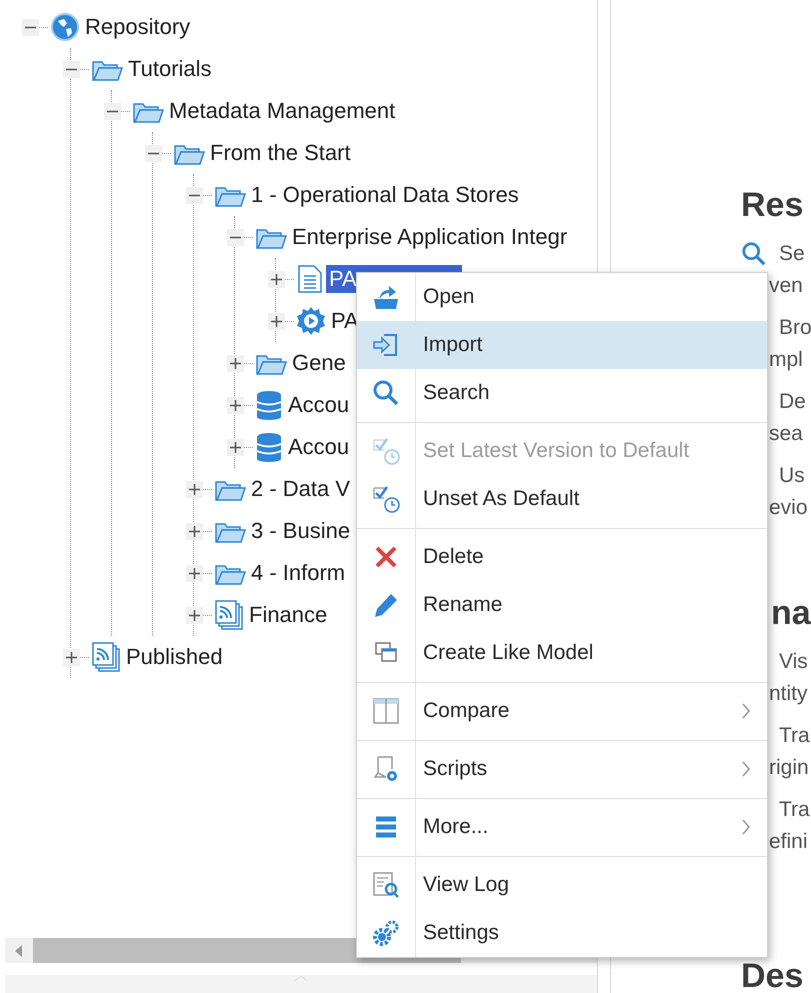  I want to click on import-icon, so click(386, 345).